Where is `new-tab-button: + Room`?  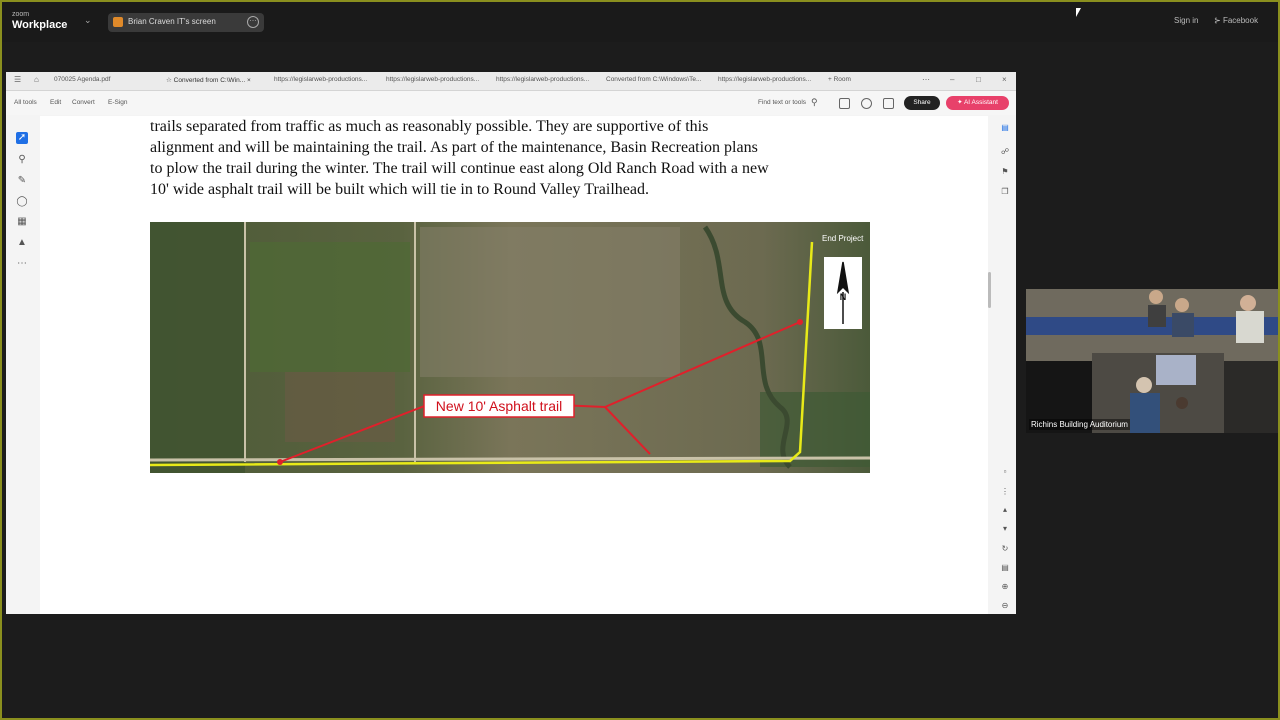
new-tab-button: + Room is located at coordinates (839, 79).